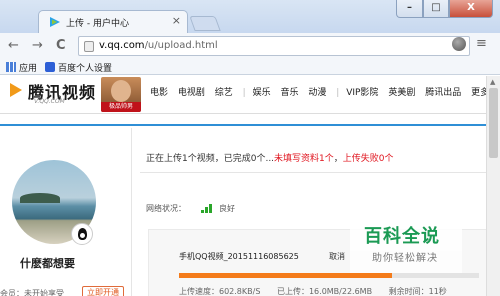 The height and width of the screenshot is (296, 500). I want to click on divider, so click(313, 172).